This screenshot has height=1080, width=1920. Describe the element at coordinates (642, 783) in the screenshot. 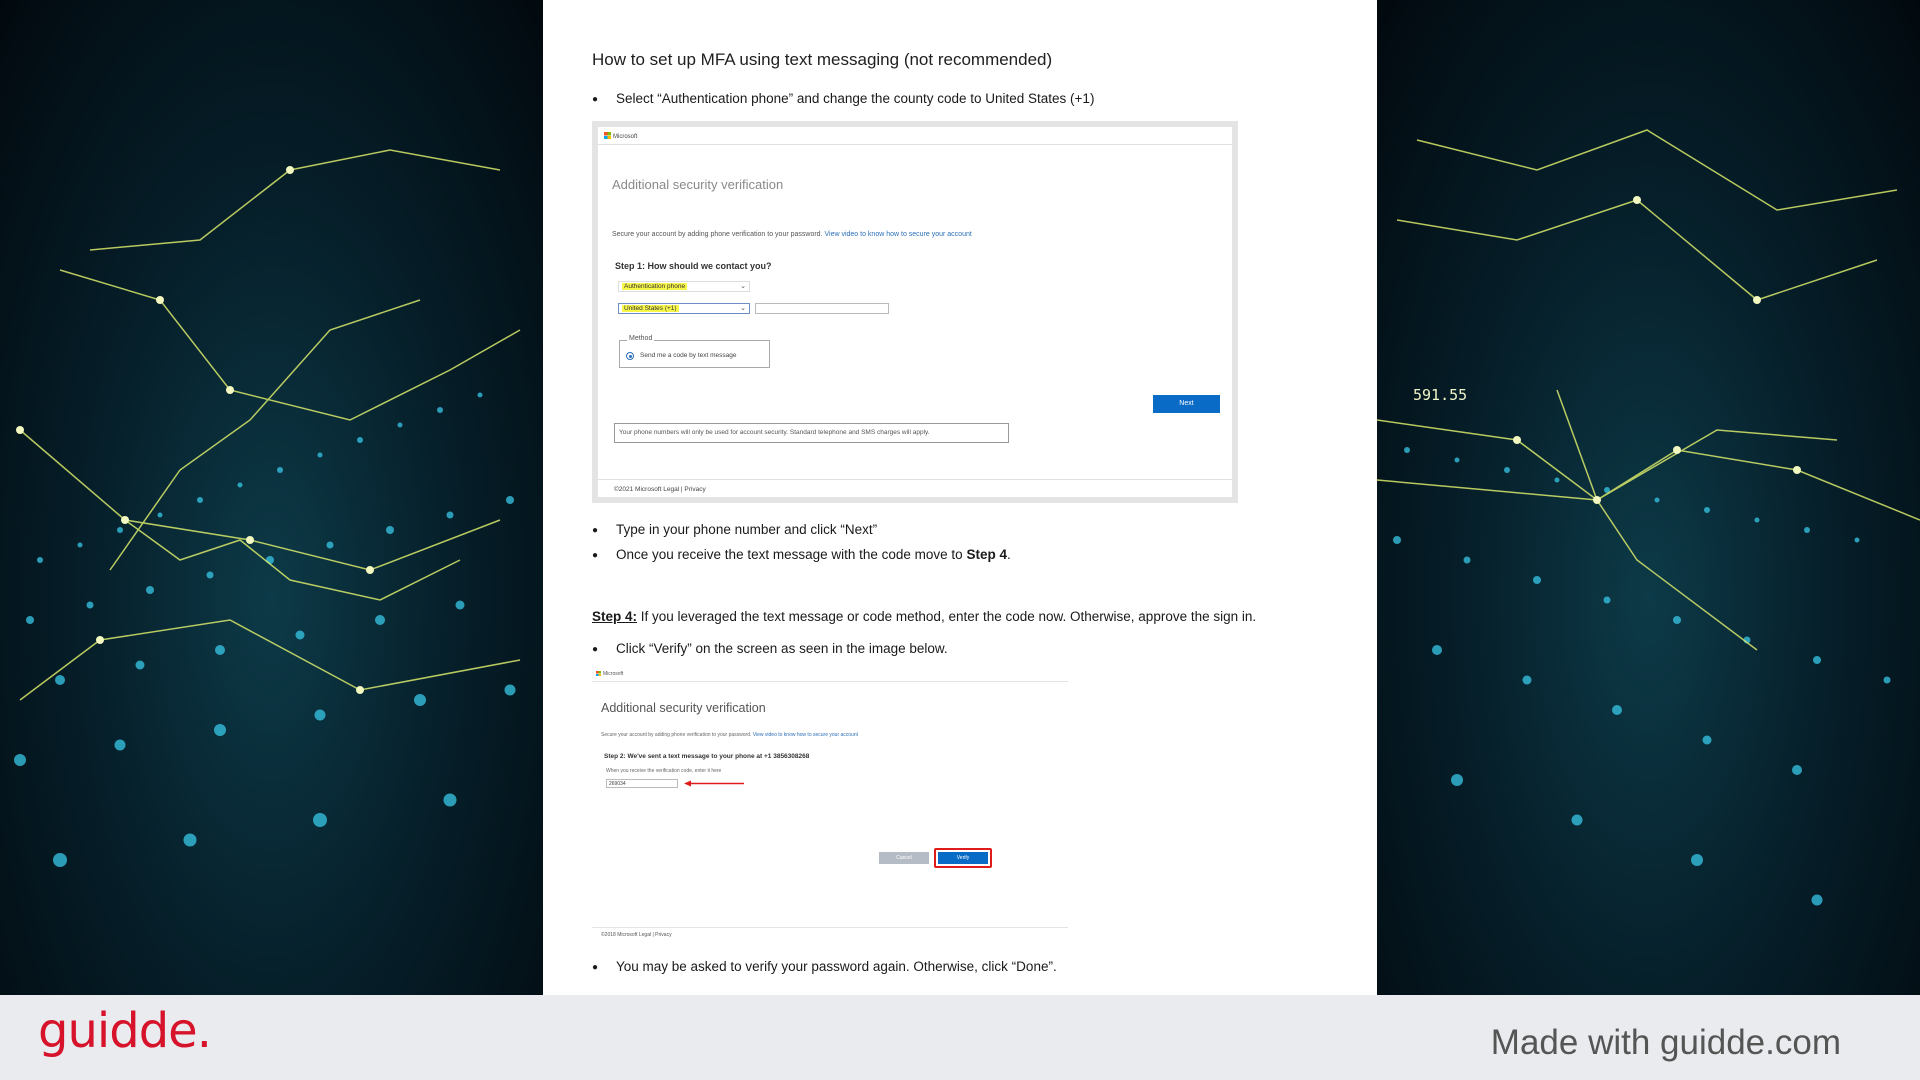

I see `verification-code-input: 269034` at that location.